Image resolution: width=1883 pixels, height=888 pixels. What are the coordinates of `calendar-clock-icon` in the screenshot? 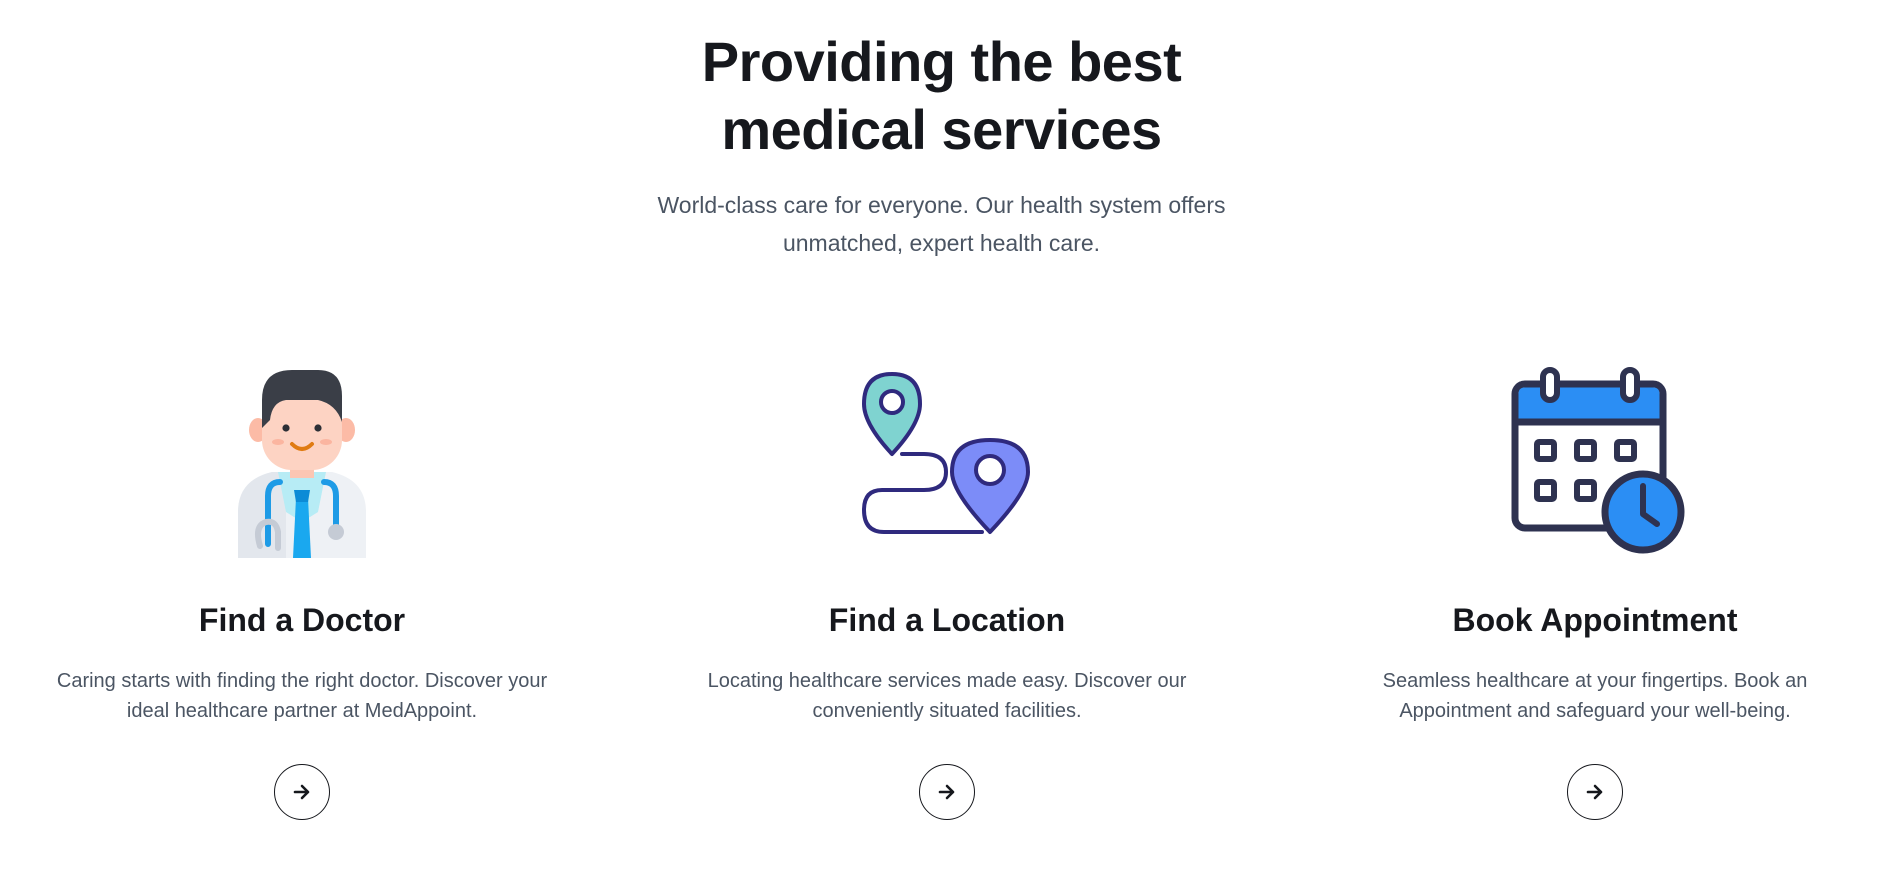 It's located at (1595, 462).